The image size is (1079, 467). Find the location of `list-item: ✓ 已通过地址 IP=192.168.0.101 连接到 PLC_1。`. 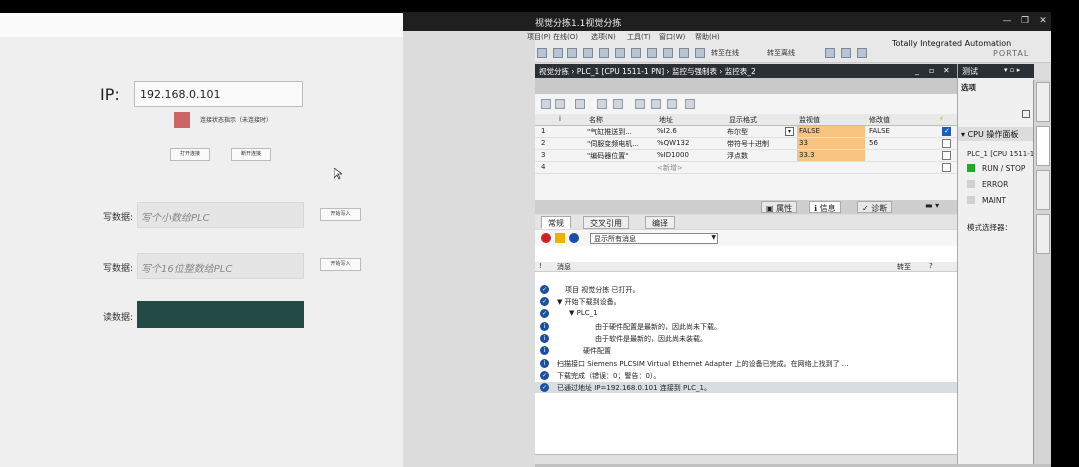

list-item: ✓ 已通过地址 IP=192.168.0.101 连接到 PLC_1。 is located at coordinates (746, 387).